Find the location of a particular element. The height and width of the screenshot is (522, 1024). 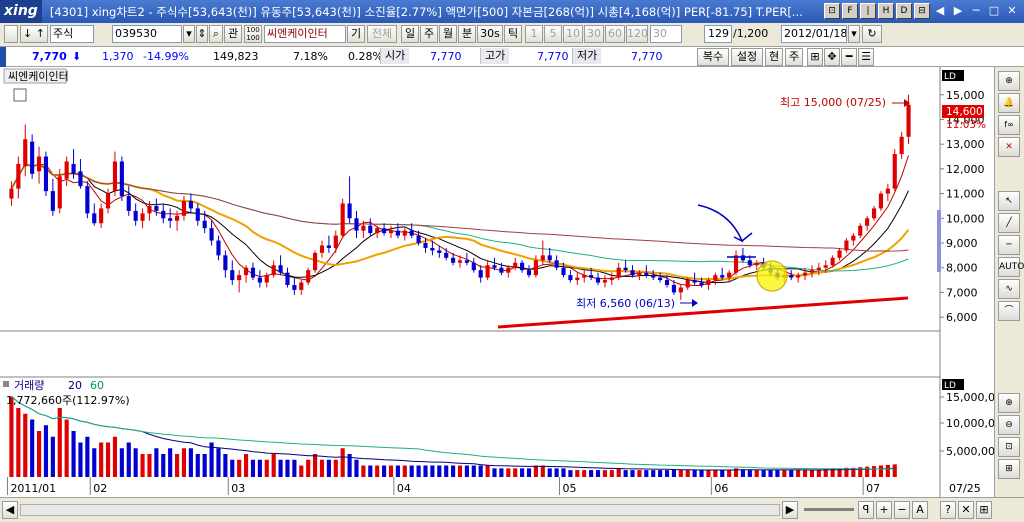

all-button: 전체 is located at coordinates (382, 34).